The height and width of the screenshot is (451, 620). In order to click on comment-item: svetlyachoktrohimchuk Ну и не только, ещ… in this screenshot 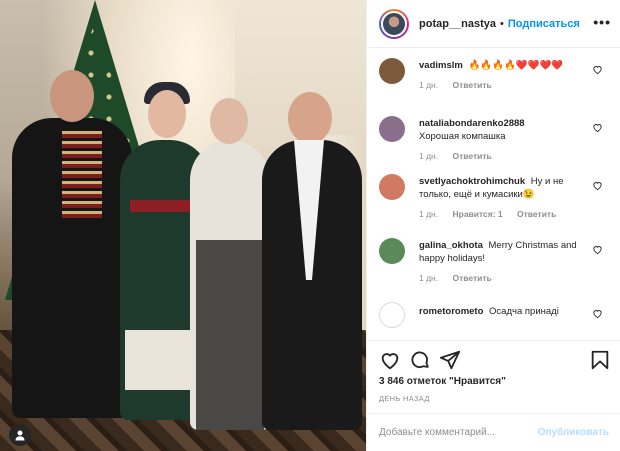, I will do `click(493, 204)`.